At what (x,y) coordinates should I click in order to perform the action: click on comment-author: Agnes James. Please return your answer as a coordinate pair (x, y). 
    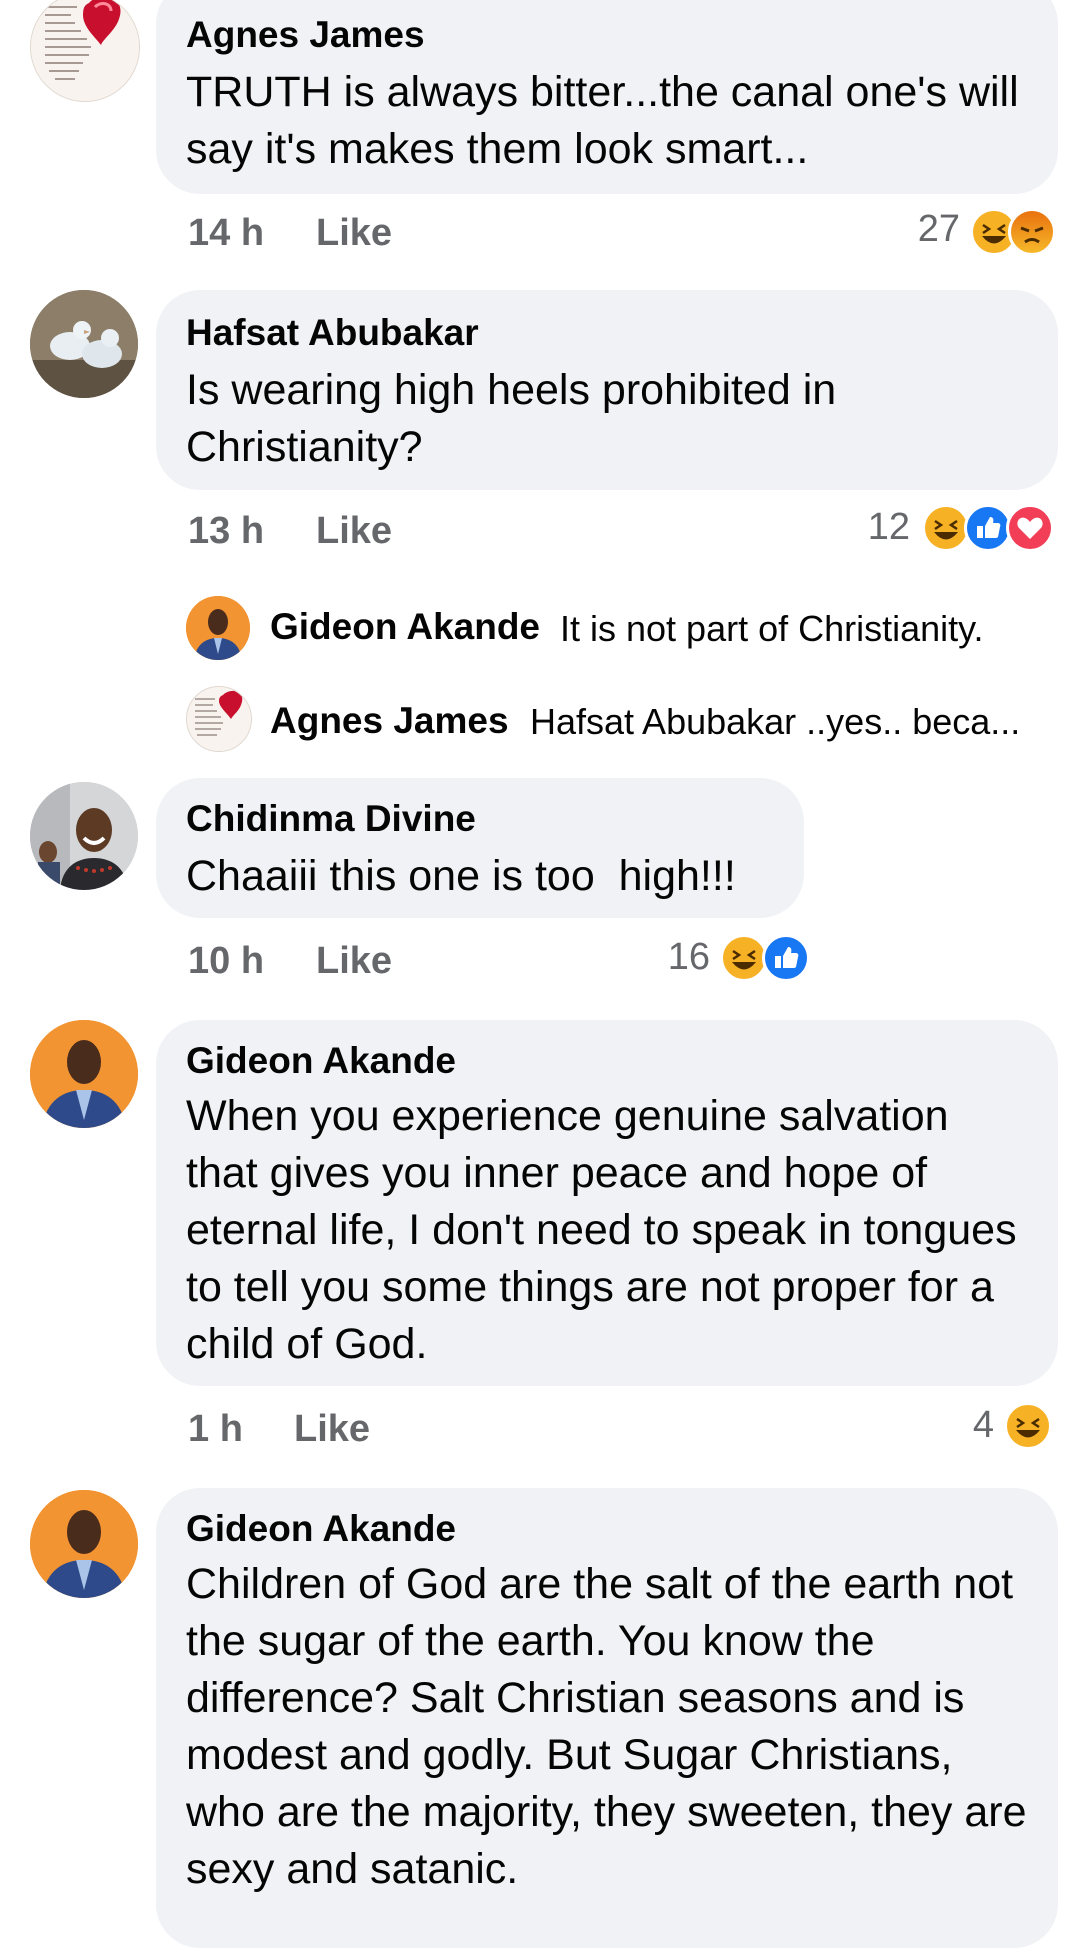
    Looking at the image, I should click on (305, 35).